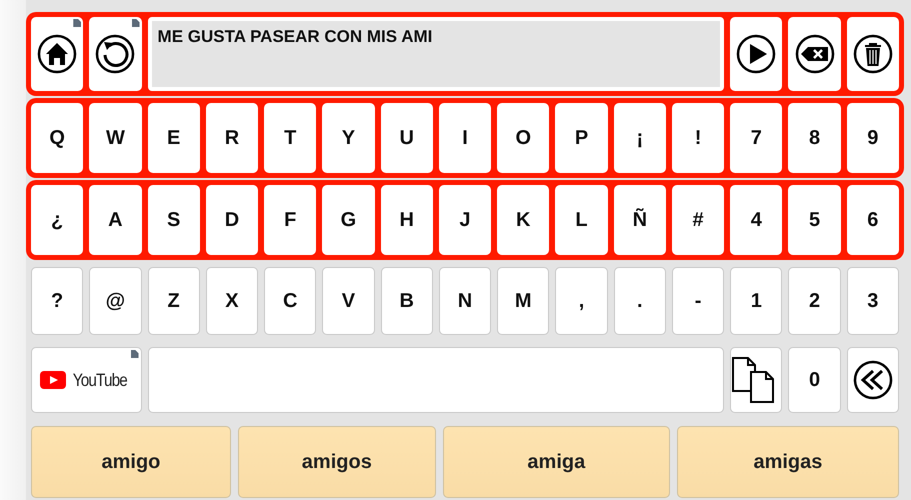 This screenshot has height=500, width=911. I want to click on suggestion-button: amigas, so click(787, 462).